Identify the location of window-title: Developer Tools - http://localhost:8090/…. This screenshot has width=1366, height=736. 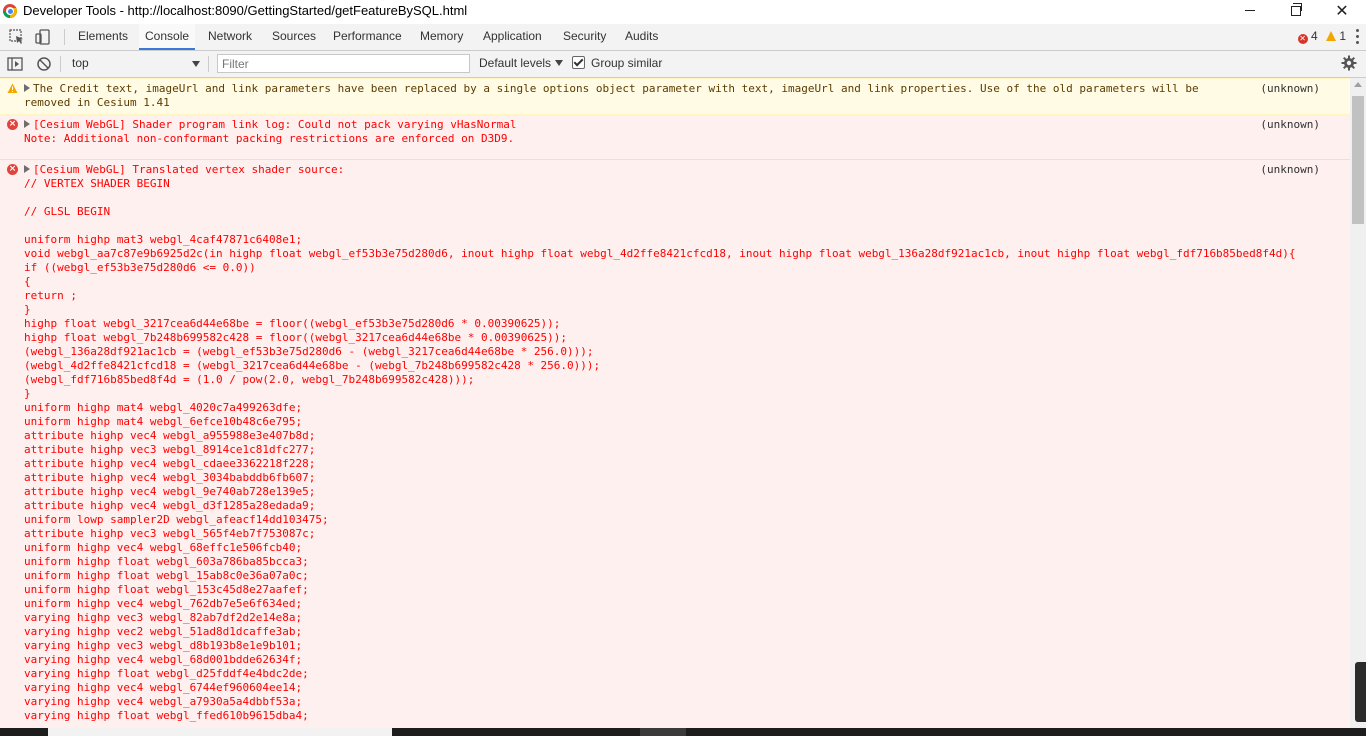
(245, 10).